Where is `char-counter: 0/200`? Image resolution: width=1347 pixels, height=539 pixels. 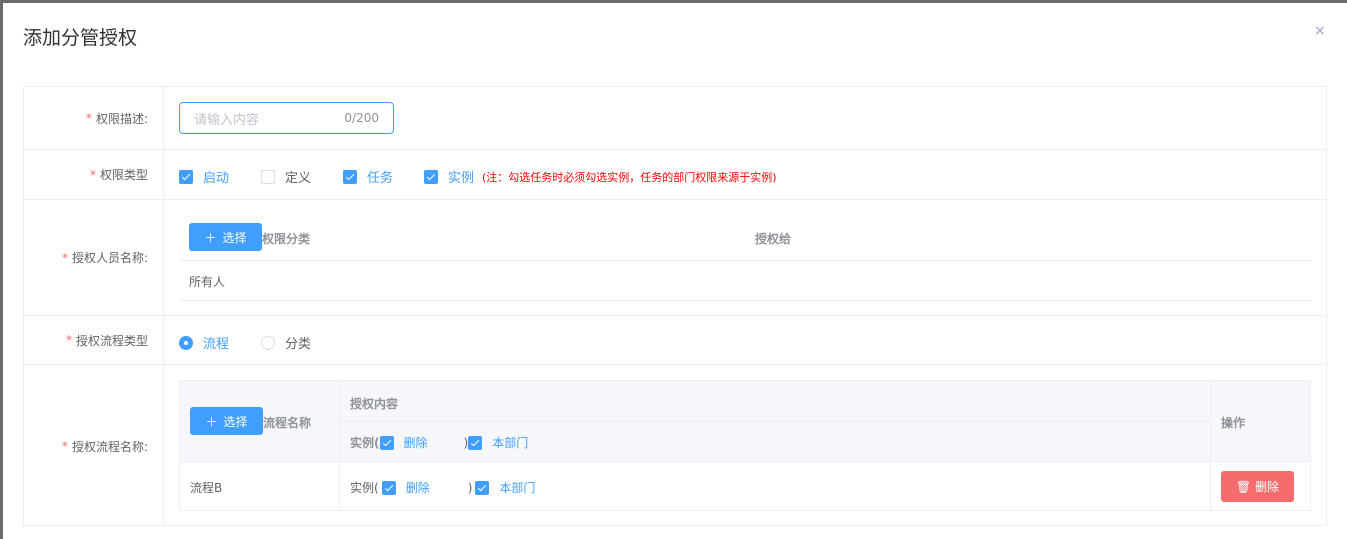
char-counter: 0/200 is located at coordinates (361, 118).